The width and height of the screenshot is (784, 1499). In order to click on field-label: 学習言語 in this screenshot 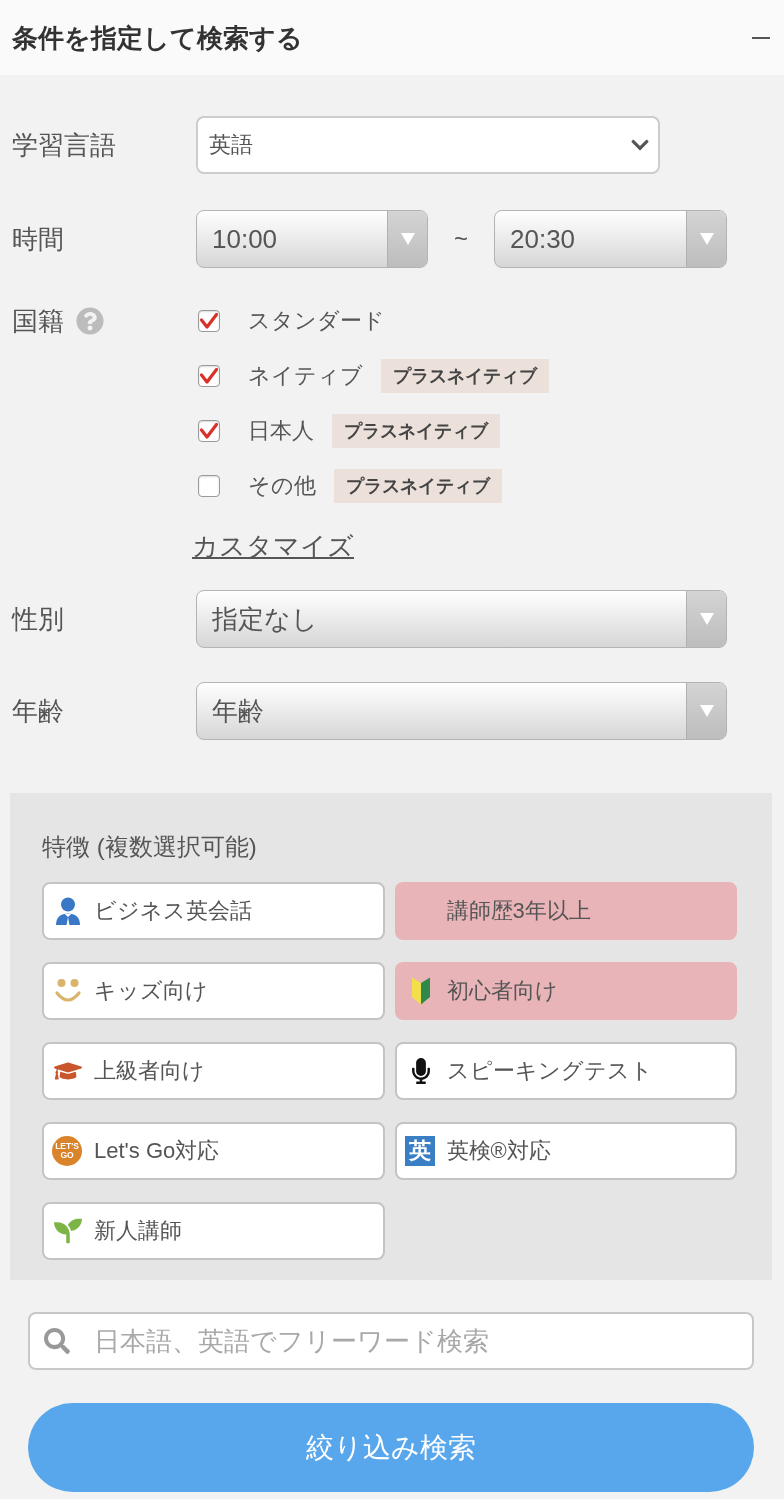, I will do `click(64, 145)`.